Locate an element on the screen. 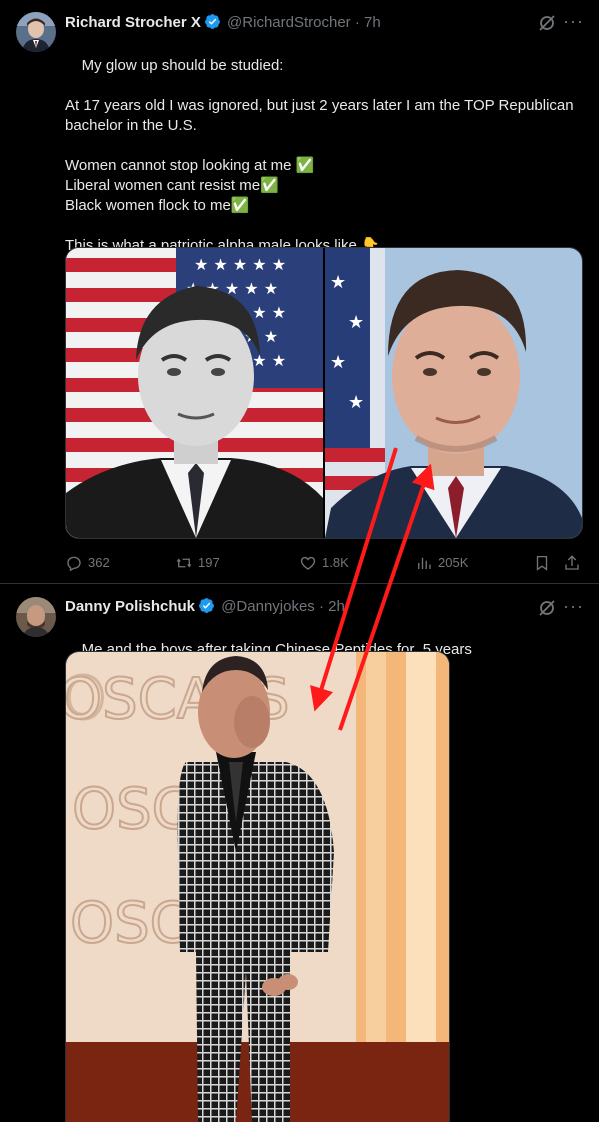 Image resolution: width=599 pixels, height=1122 pixels. tweet-header: Danny Polishchuk @Dannyjokes · 2h is located at coordinates (205, 607).